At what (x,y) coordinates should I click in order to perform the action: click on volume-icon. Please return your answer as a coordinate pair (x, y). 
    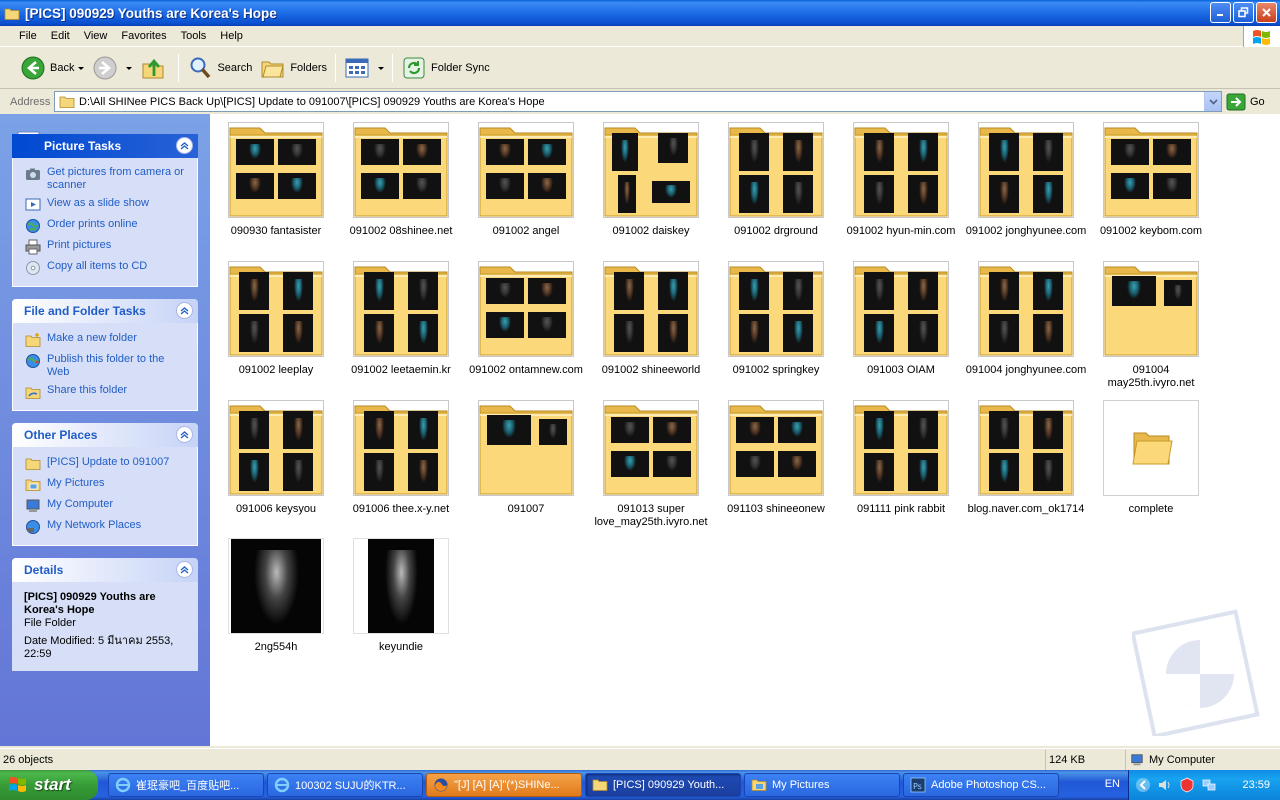
    Looking at the image, I should click on (1165, 785).